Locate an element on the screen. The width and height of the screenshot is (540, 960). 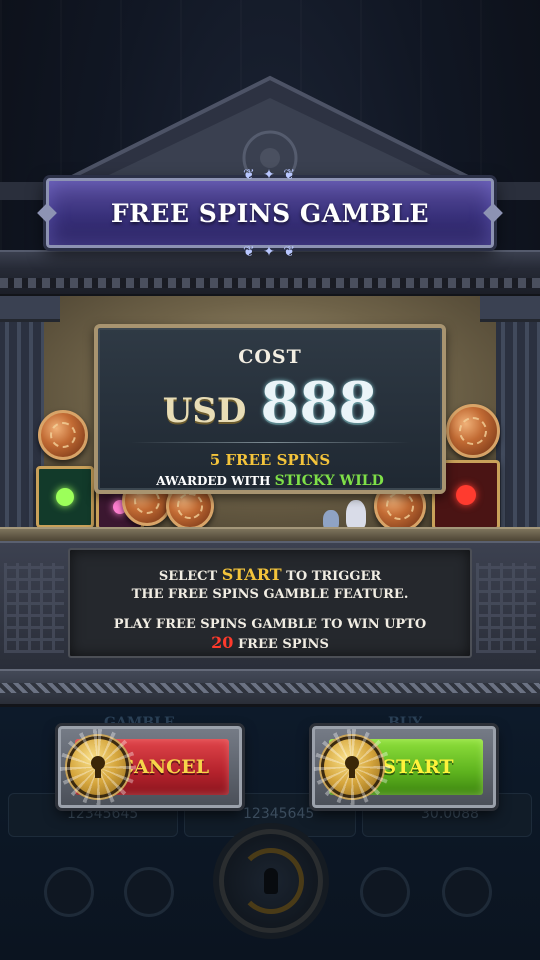
cornice-dentils is located at coordinates (270, 283).